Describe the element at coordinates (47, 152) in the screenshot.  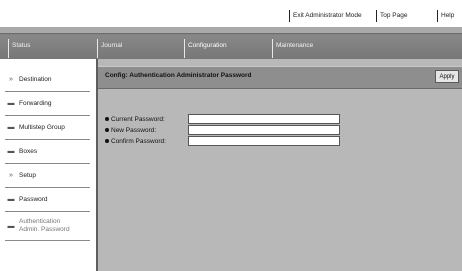
I see `sidebar-item-boxes: ▬ Boxes` at that location.